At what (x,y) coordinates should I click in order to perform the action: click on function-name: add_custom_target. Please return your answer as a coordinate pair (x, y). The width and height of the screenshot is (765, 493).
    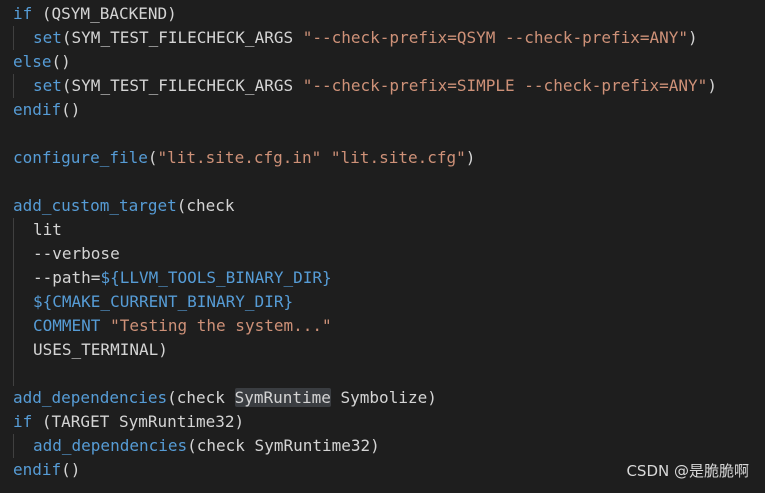
    Looking at the image, I should click on (95, 205).